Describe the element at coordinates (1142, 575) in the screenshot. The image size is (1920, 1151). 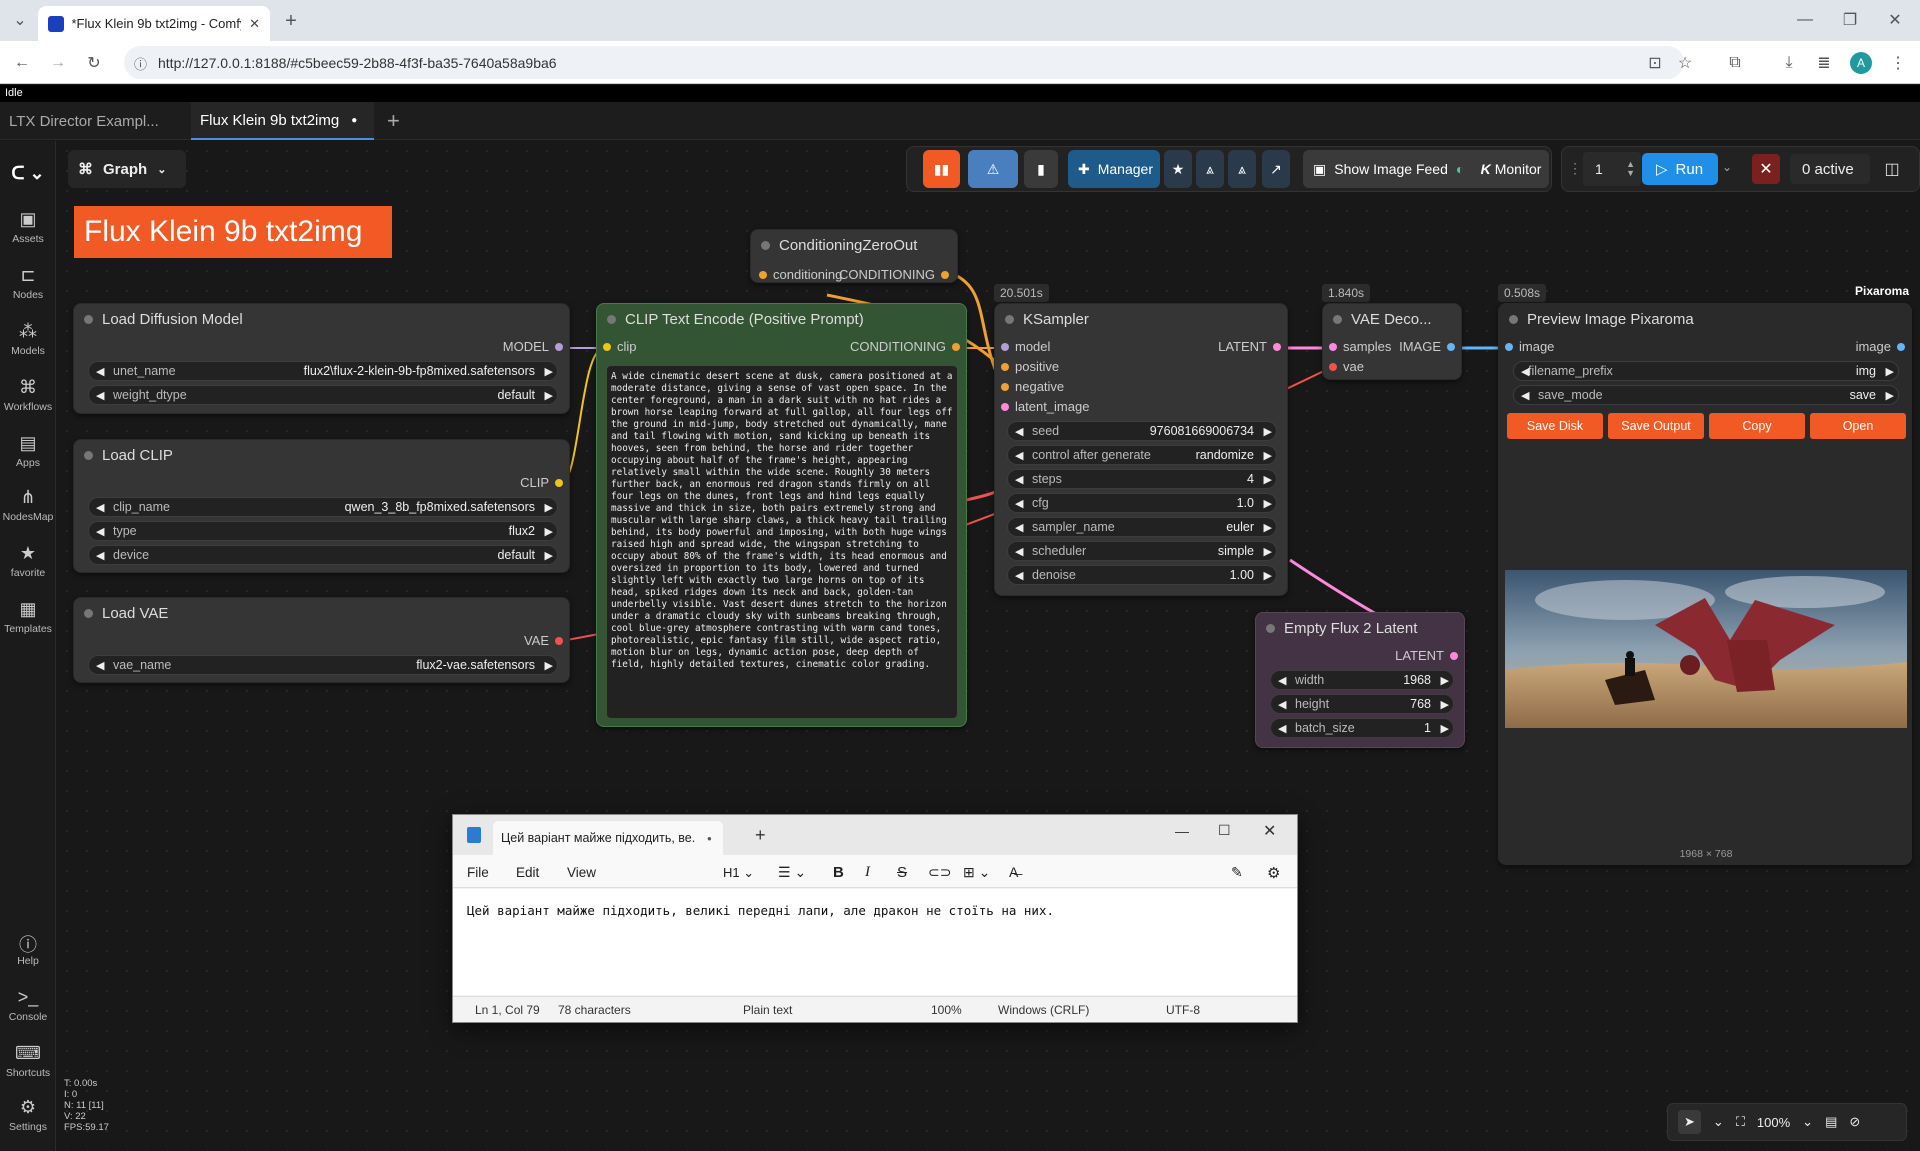
I see `widget-denoise: denoise 1.00` at that location.